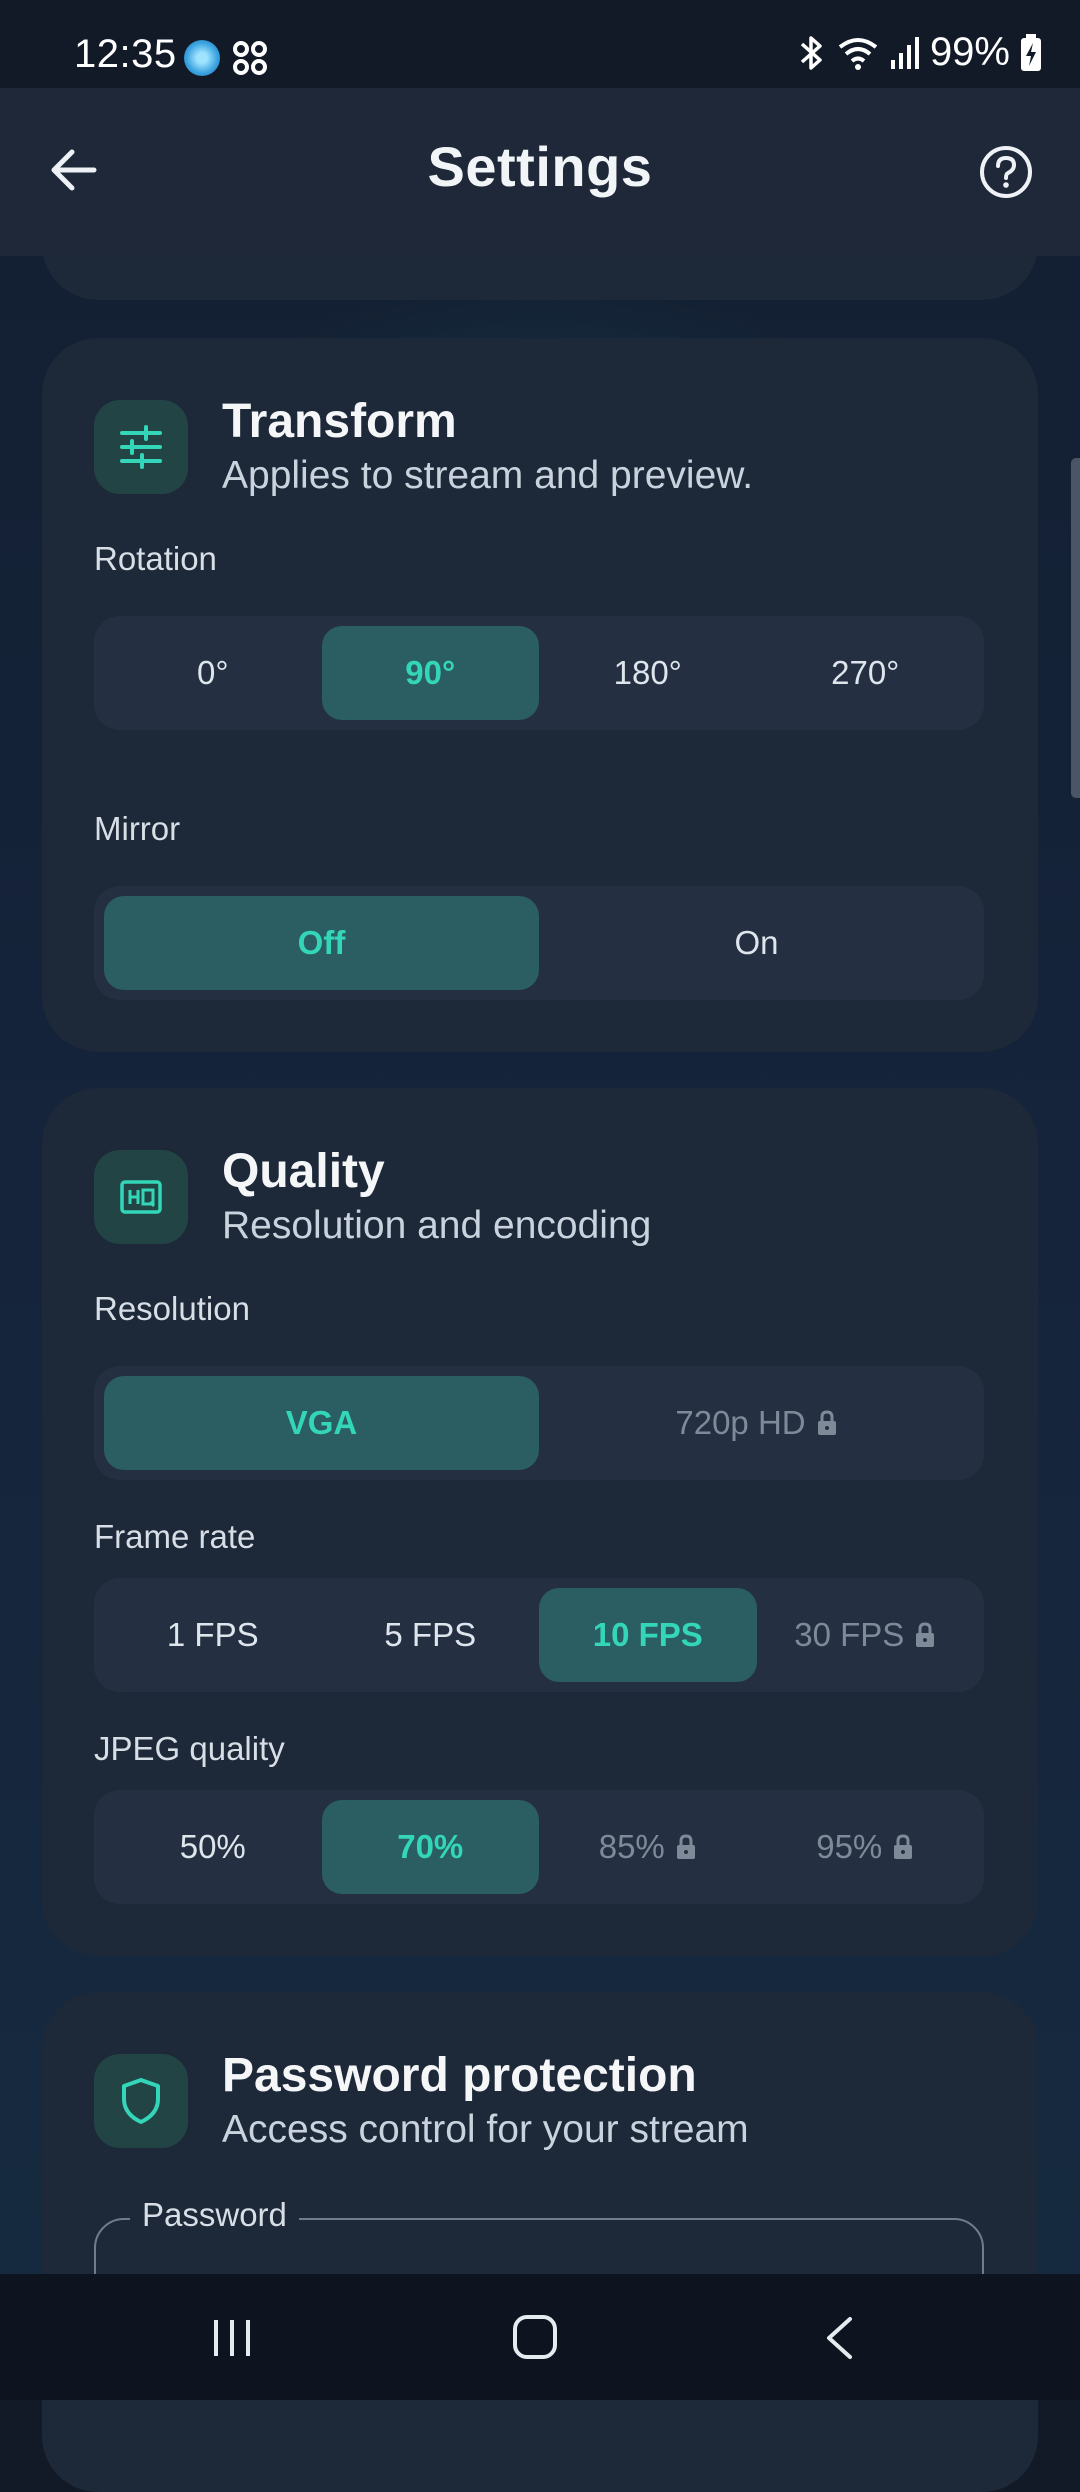  I want to click on nav-back-button, so click(839, 2338).